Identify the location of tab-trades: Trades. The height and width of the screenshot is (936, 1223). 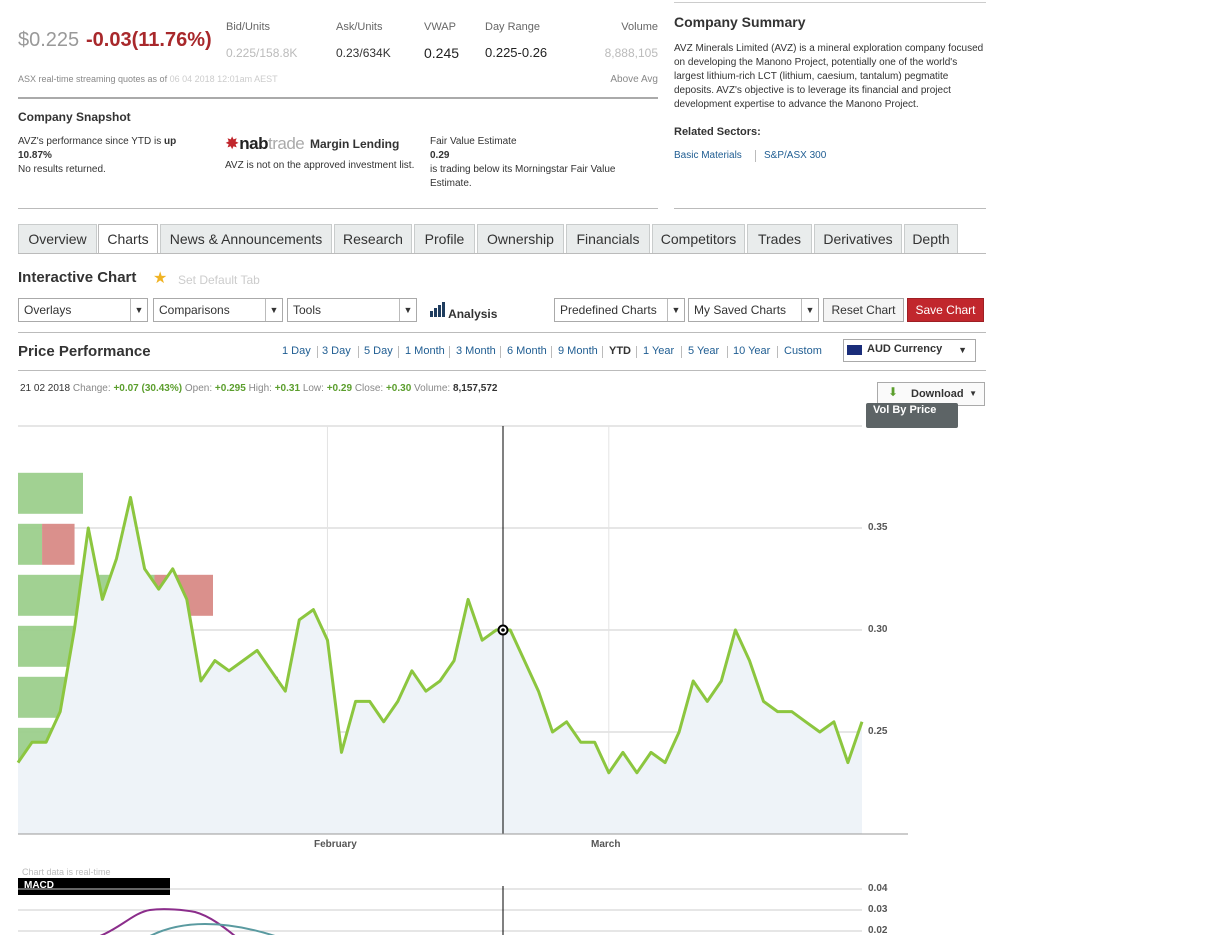
(779, 238).